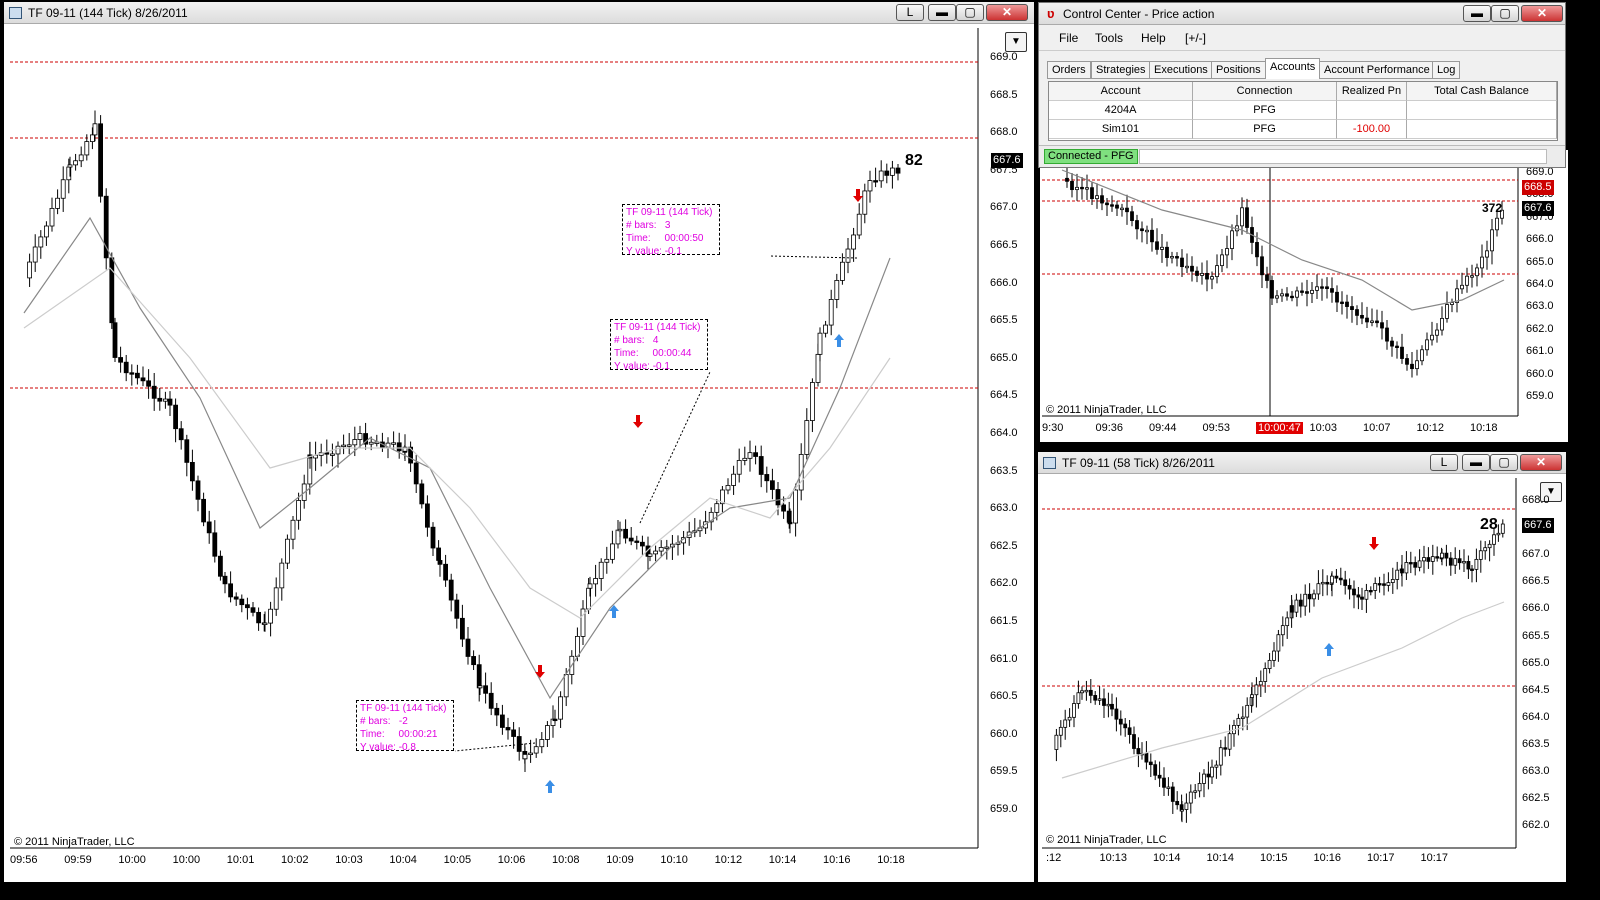  I want to click on menu-help: Help, so click(1153, 38).